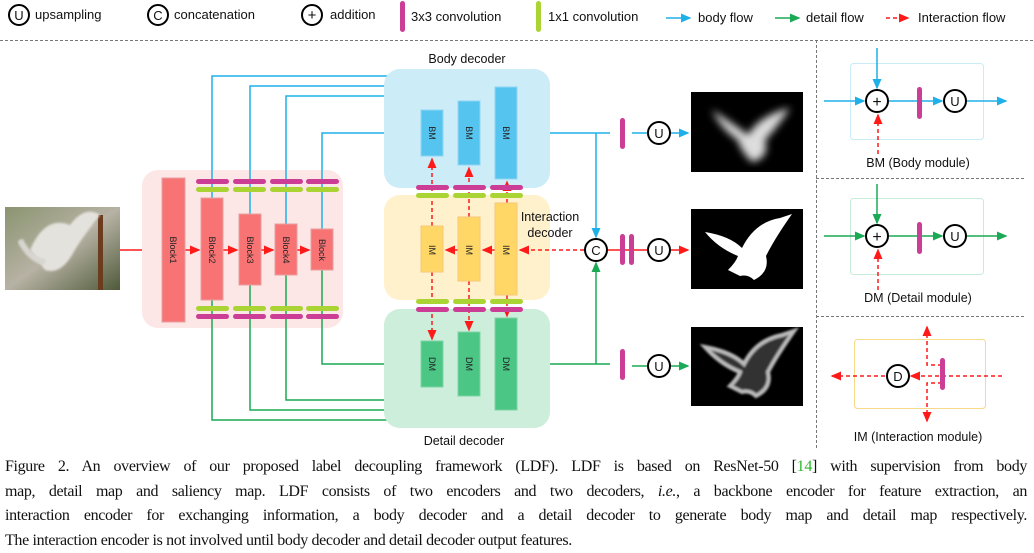 This screenshot has height=553, width=1034. Describe the element at coordinates (312, 15) in the screenshot. I see `addition-symbol: +` at that location.